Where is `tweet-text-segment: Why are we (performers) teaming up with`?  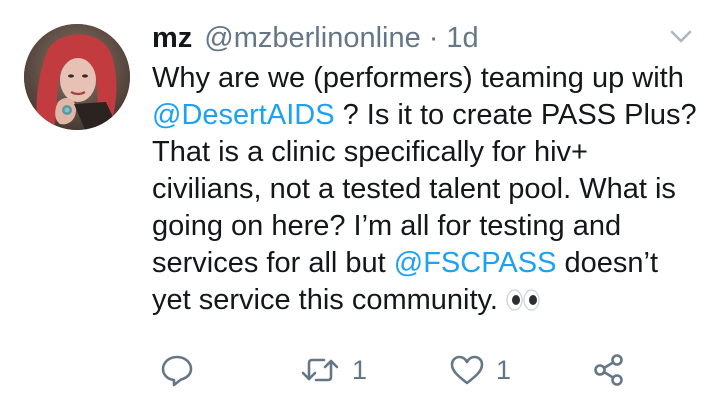 tweet-text-segment: Why are we (performers) teaming up with is located at coordinates (418, 78).